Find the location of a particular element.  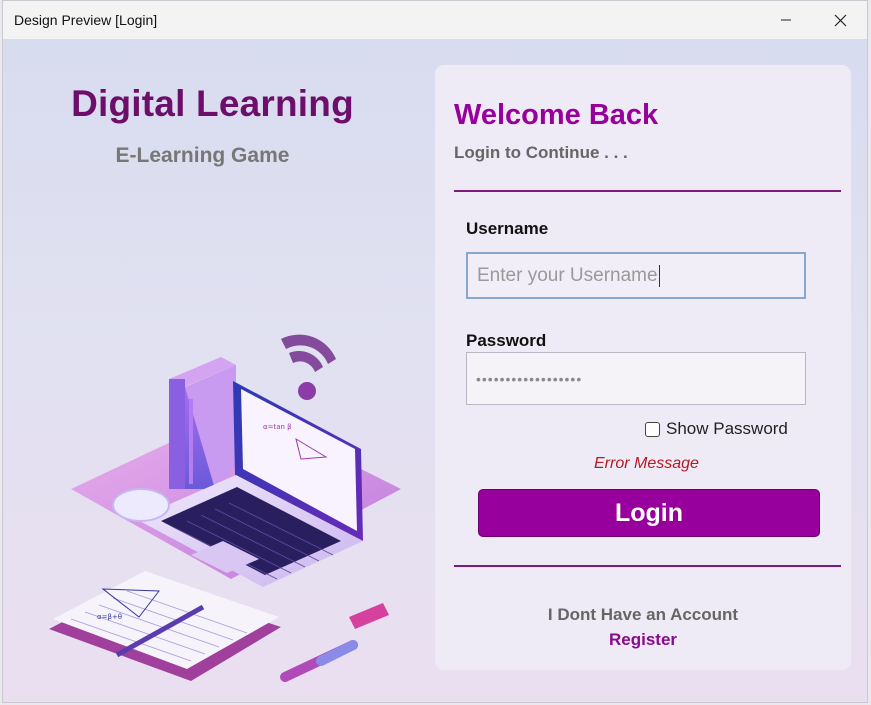

username-label: Username is located at coordinates (507, 228).